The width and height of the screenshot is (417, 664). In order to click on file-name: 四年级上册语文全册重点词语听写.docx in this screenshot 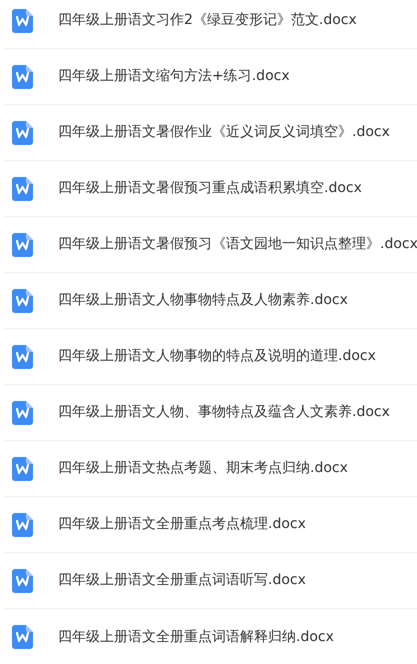, I will do `click(182, 580)`.